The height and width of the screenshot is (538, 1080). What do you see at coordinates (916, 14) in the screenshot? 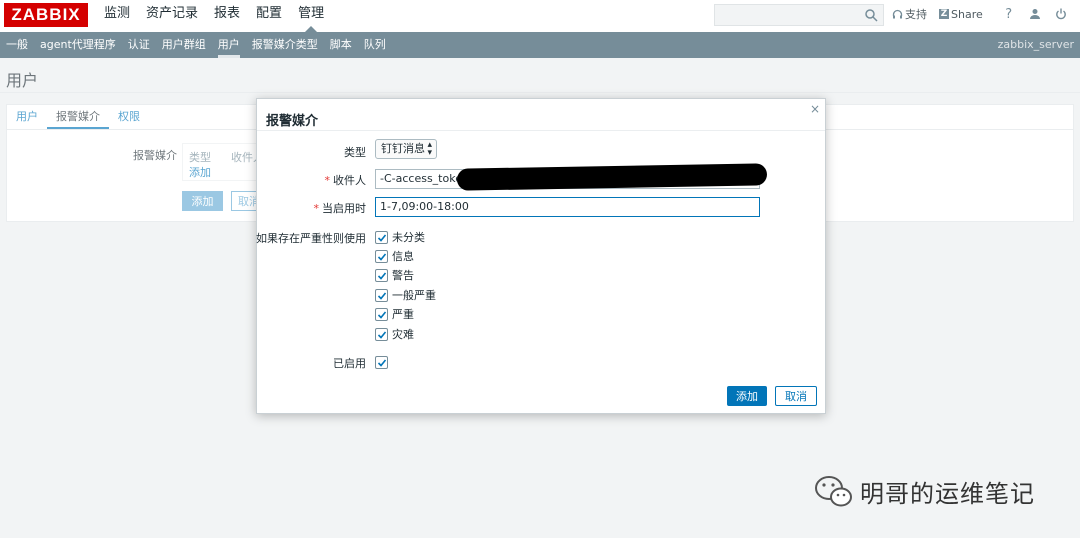
I see `support-label: 支持` at bounding box center [916, 14].